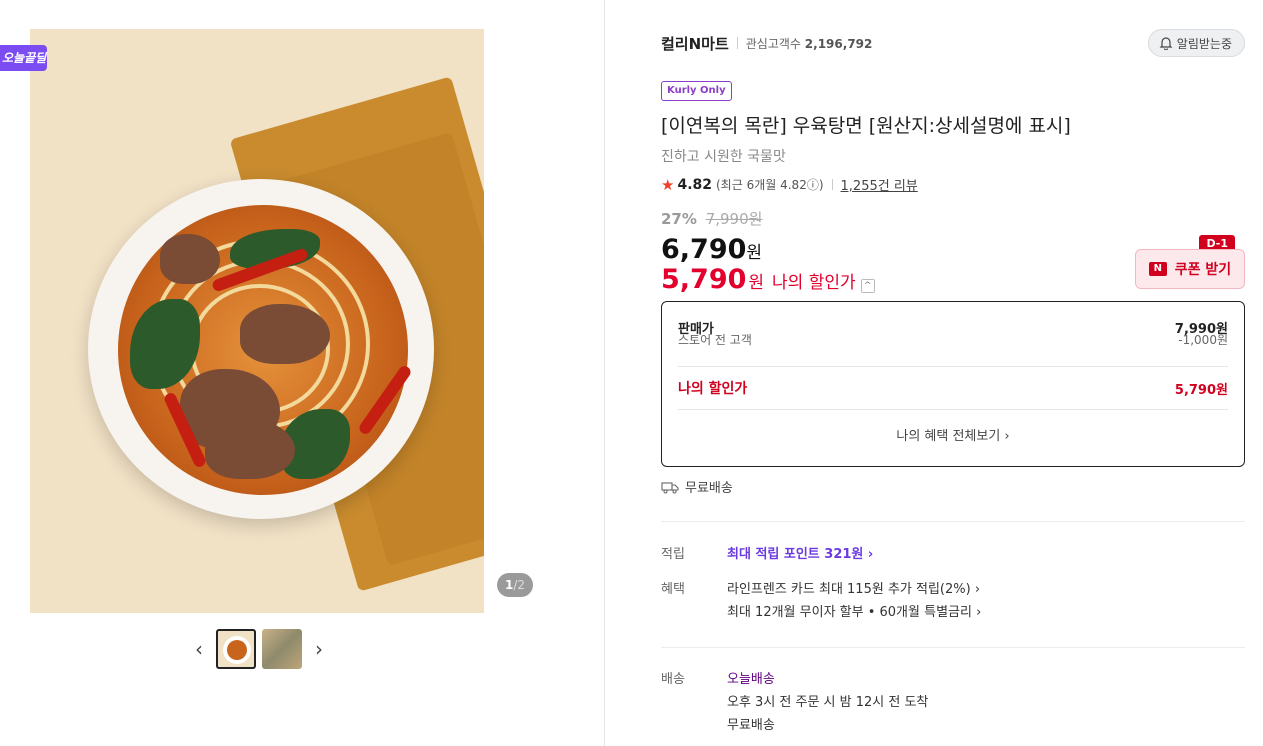 This screenshot has height=746, width=1263. What do you see at coordinates (953, 43) in the screenshot?
I see `store-row: 컬리N마트 관심고객수 2,196,792 알림받는중` at bounding box center [953, 43].